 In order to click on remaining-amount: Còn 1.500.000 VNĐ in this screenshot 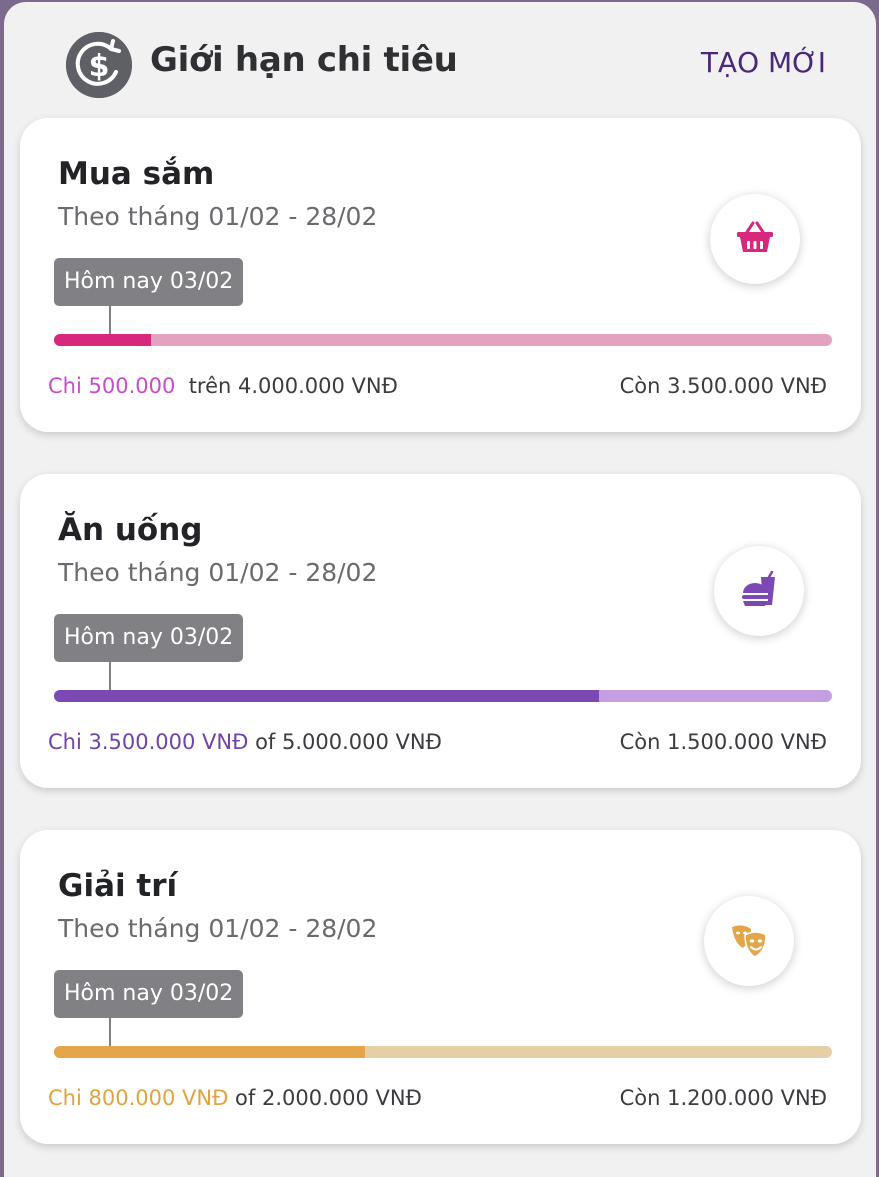, I will do `click(723, 742)`.